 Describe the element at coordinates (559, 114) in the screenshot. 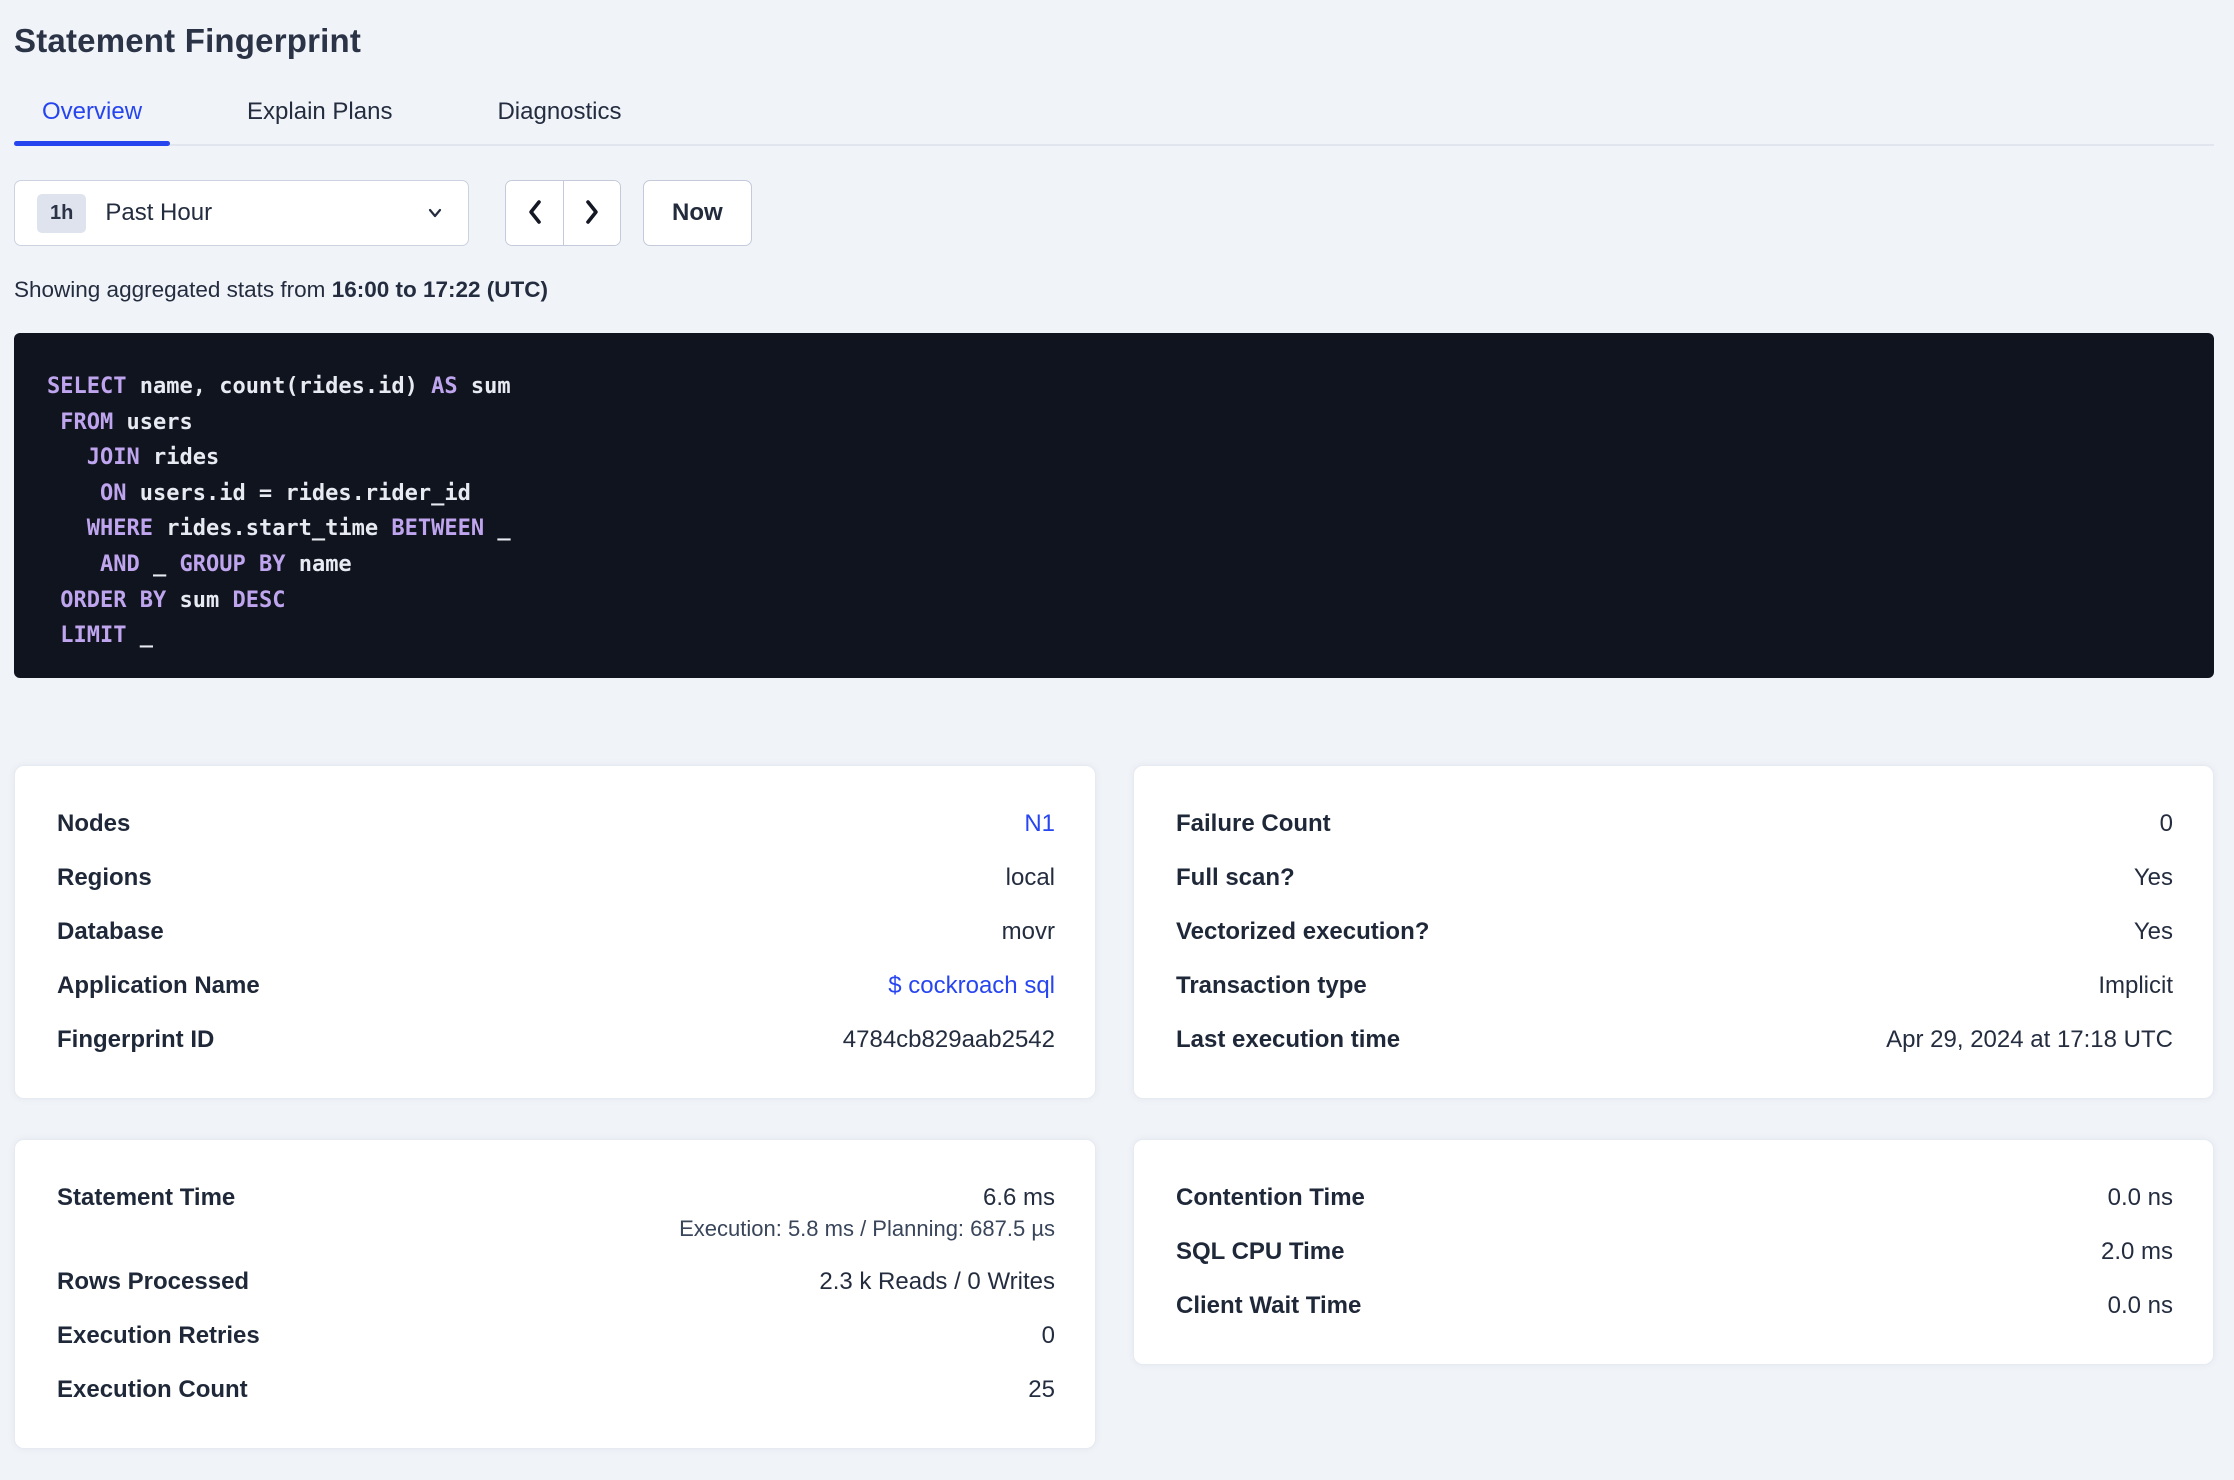

I see `tab-diagnostics: Diagnostics` at that location.